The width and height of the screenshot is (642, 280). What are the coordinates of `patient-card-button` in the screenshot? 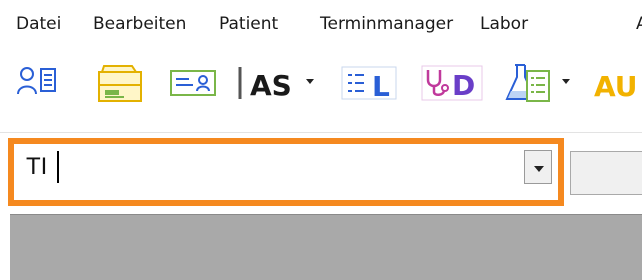 It's located at (37, 83).